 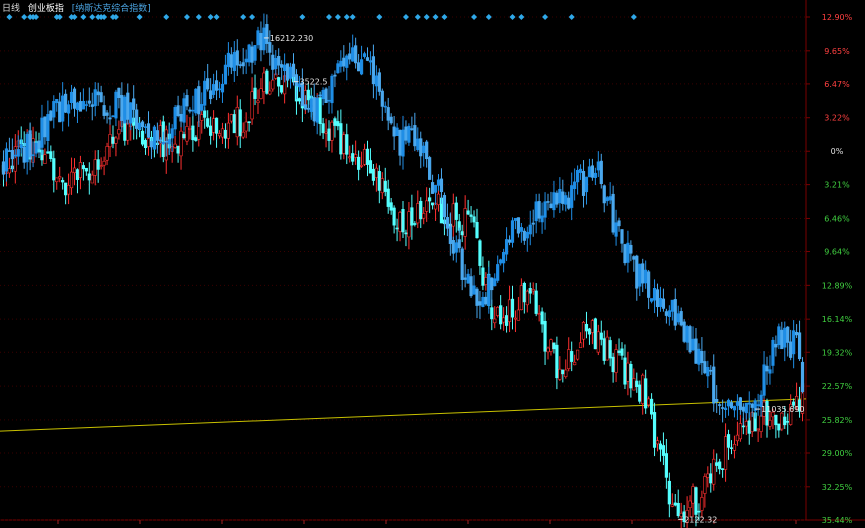 I want to click on y-tick-label: 6.47%, so click(x=837, y=84).